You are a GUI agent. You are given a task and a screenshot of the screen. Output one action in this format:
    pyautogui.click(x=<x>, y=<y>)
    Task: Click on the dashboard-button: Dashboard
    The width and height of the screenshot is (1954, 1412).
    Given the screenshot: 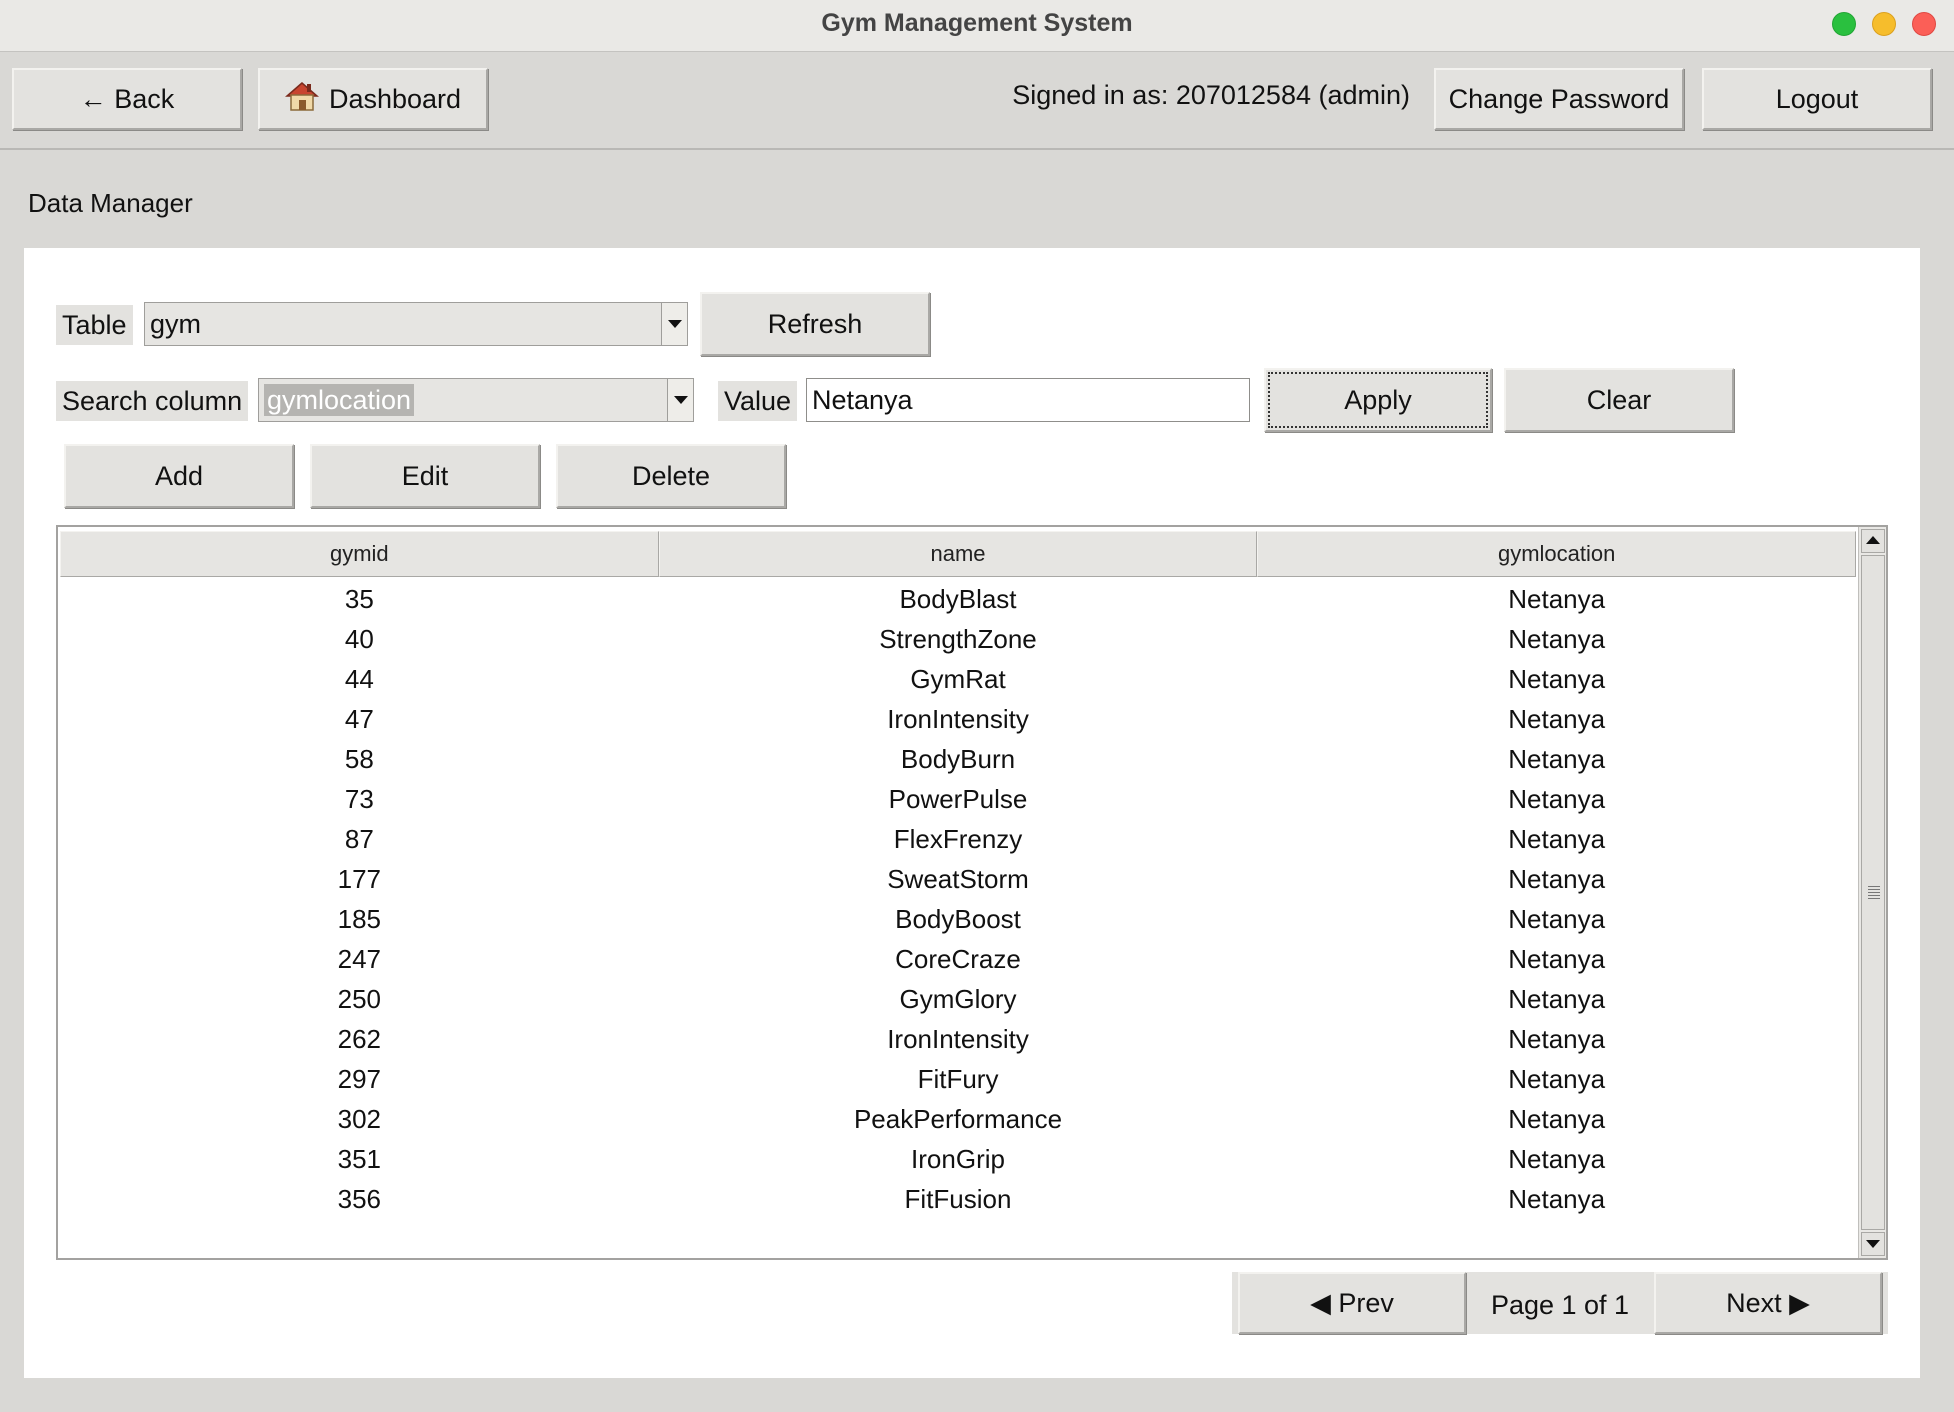 What is the action you would take?
    pyautogui.click(x=373, y=99)
    